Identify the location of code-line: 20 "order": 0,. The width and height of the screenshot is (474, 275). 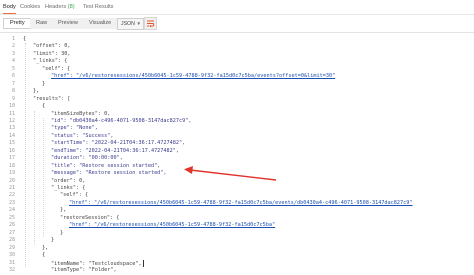
(47, 180).